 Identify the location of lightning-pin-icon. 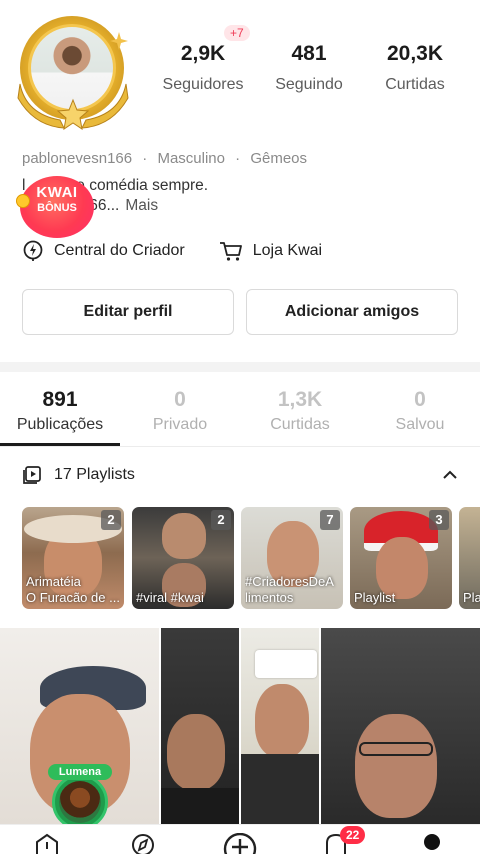
(33, 250).